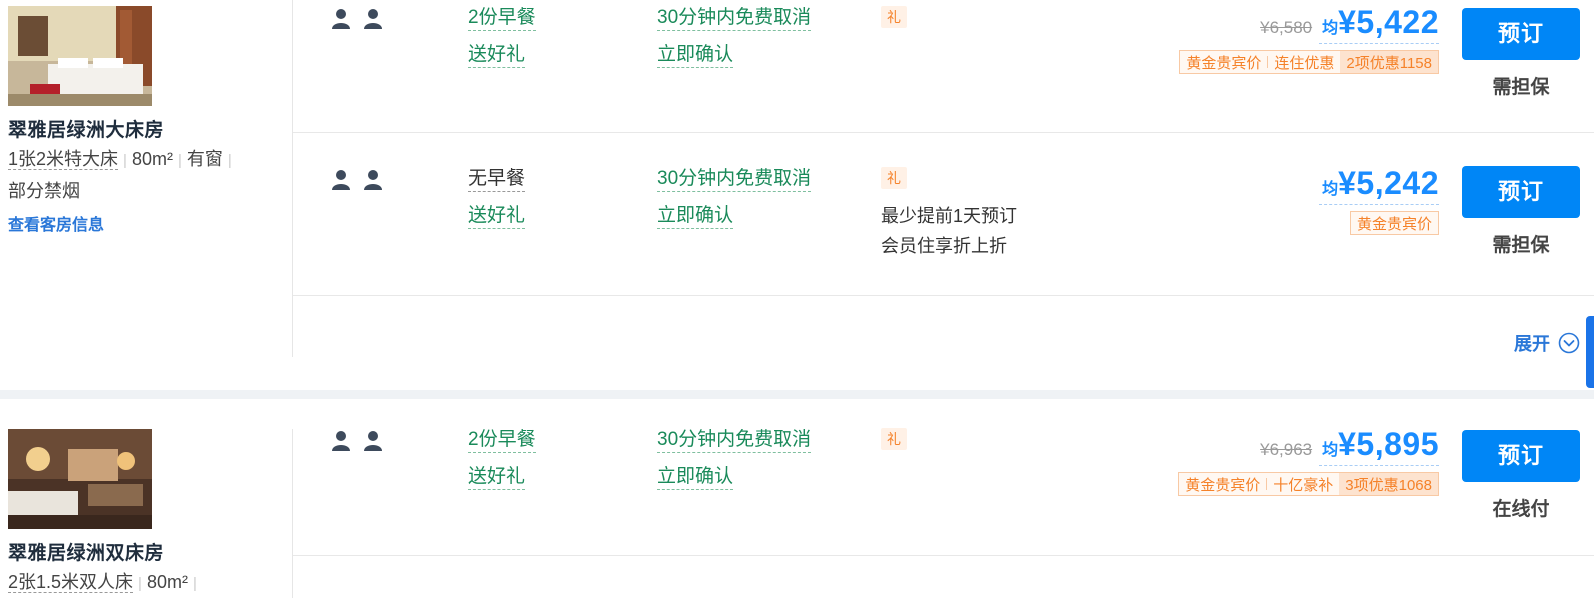 This screenshot has width=1594, height=598. I want to click on gift-column: 礼 最少提前1天预订 会员住享折上折, so click(949, 214).